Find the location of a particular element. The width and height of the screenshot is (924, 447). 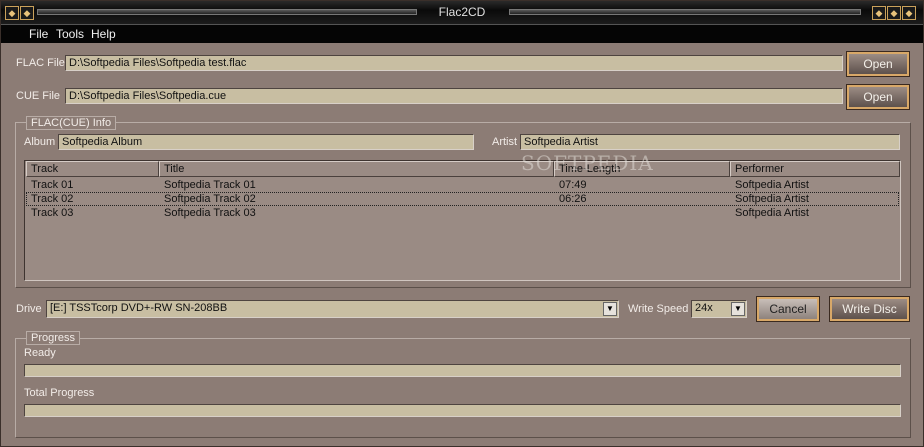

drive-select: [E:] TSSTcorp DVD+-RW SN-208BB ▼ is located at coordinates (332, 309).